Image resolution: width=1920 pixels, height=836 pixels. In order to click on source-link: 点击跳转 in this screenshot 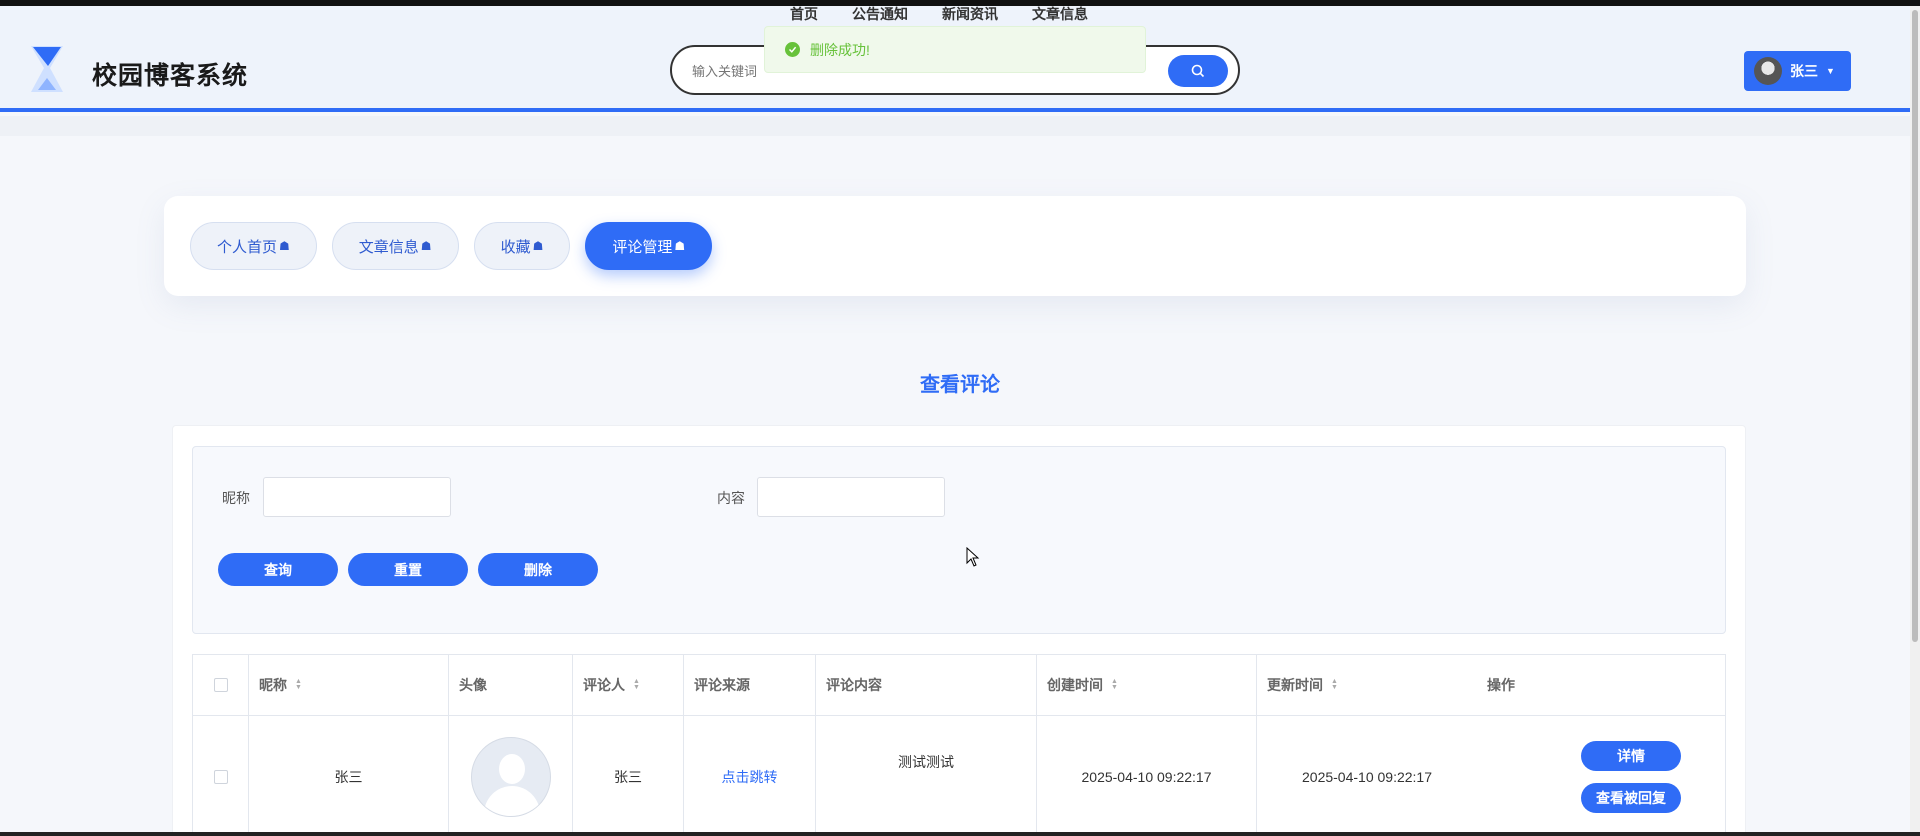, I will do `click(750, 777)`.